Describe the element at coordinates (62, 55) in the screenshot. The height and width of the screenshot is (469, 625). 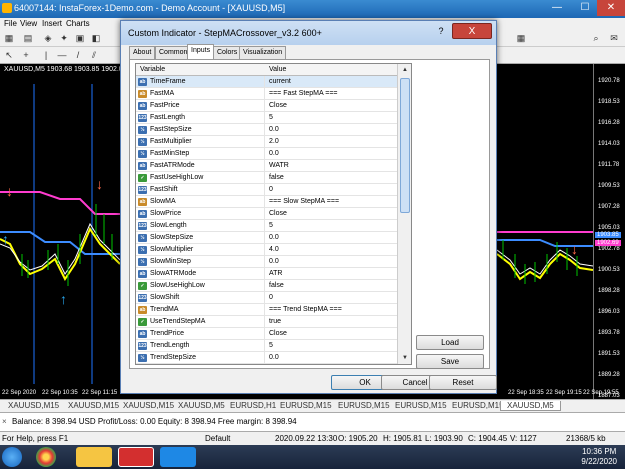
I see `horizontal-line-icon: —` at that location.